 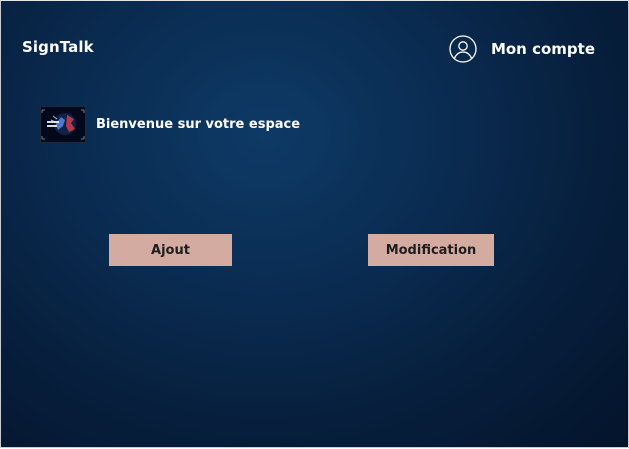 I want to click on account-label: Mon compte, so click(x=542, y=49).